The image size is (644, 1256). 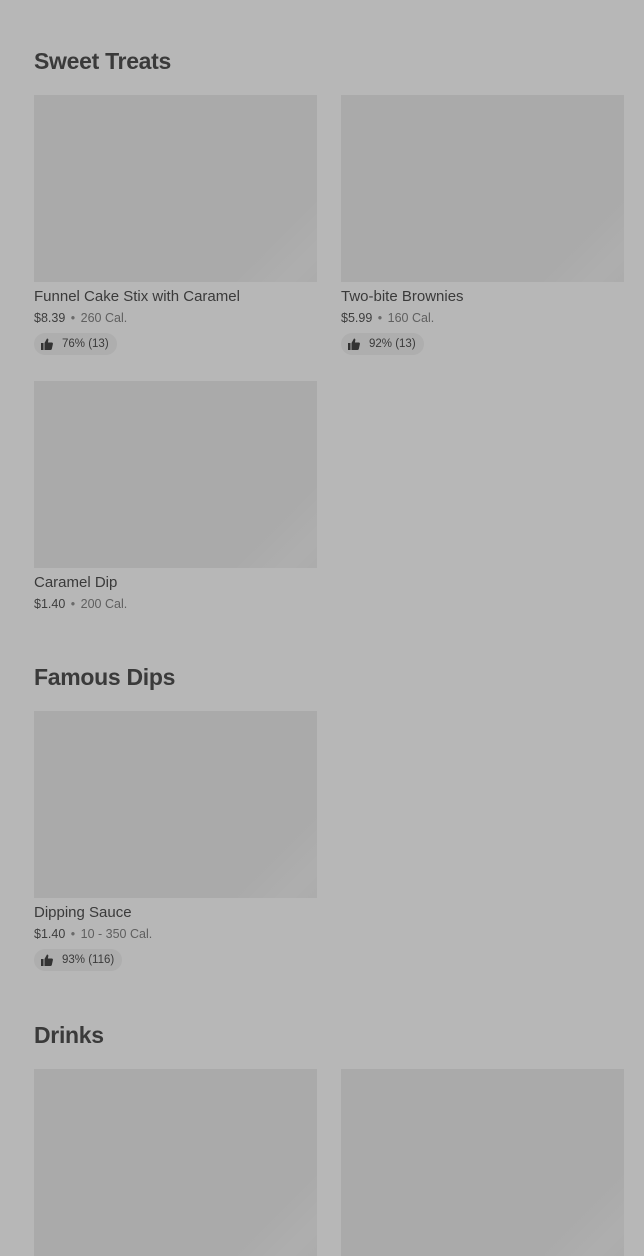 I want to click on item-meta: $8.39 • 260 Cal., so click(x=175, y=318).